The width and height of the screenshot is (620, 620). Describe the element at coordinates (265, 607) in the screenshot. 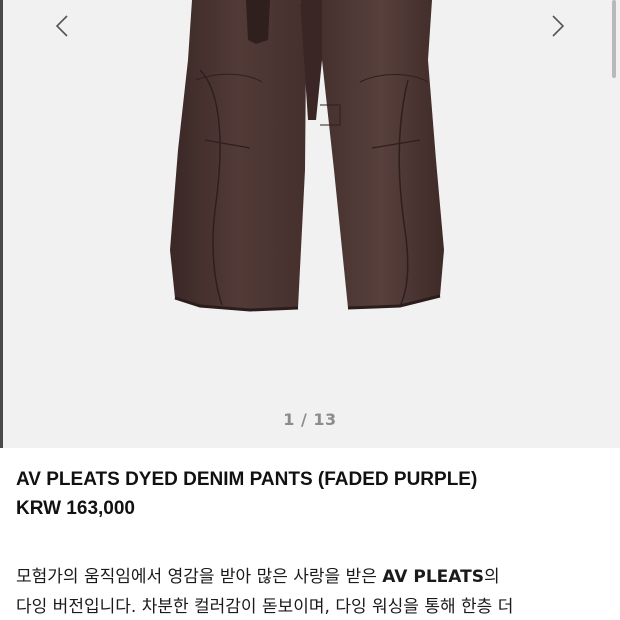

I see `description-line-2: 다잉 버전입니다. 차분한 컬러감이 돋보이며, 다잉 워싱을 통해 한층 더` at that location.